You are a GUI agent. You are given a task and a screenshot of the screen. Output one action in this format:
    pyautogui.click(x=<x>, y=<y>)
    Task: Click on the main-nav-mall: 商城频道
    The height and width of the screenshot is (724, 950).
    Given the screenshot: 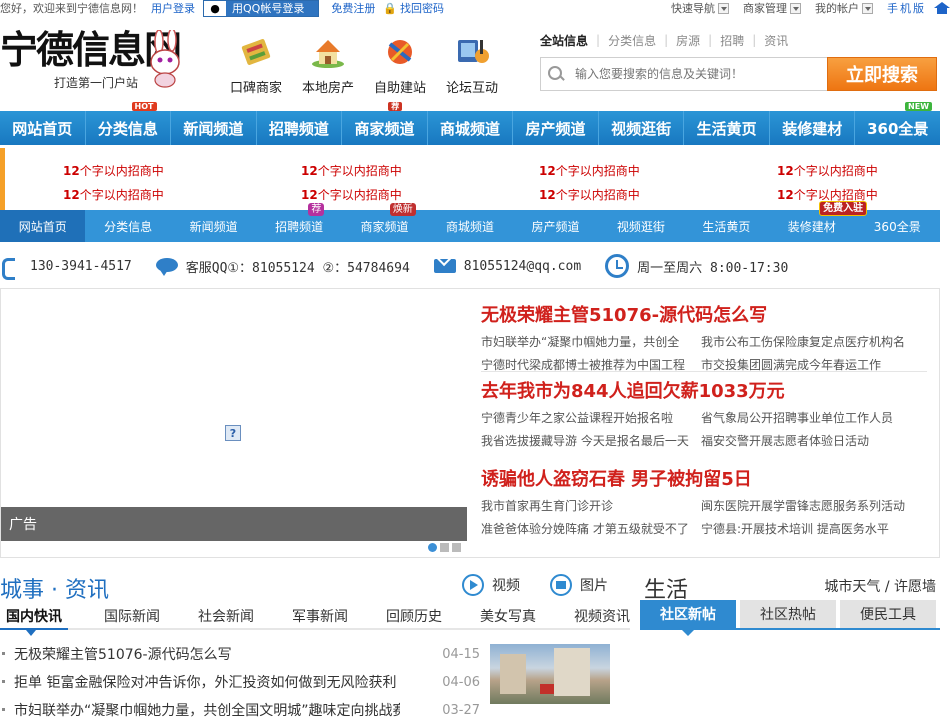 What is the action you would take?
    pyautogui.click(x=471, y=128)
    